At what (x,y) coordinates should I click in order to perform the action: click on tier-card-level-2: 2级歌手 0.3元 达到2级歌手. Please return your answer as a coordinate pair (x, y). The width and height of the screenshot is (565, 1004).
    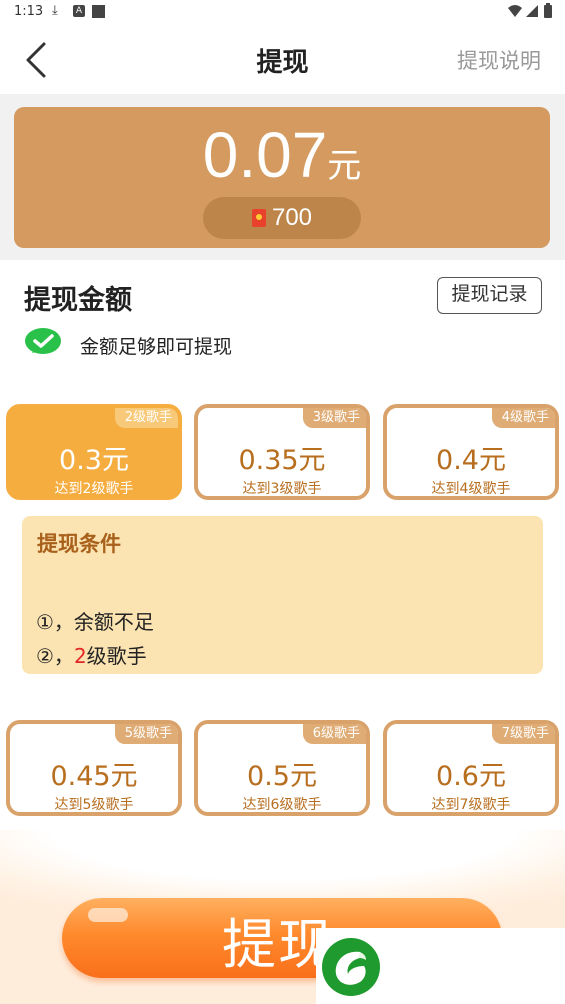
    Looking at the image, I should click on (94, 452).